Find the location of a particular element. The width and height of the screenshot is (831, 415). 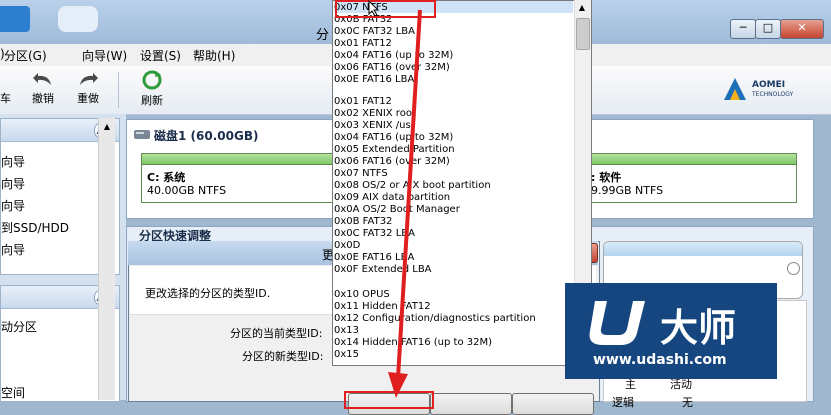

dropdown-scroll-thumb is located at coordinates (583, 34).